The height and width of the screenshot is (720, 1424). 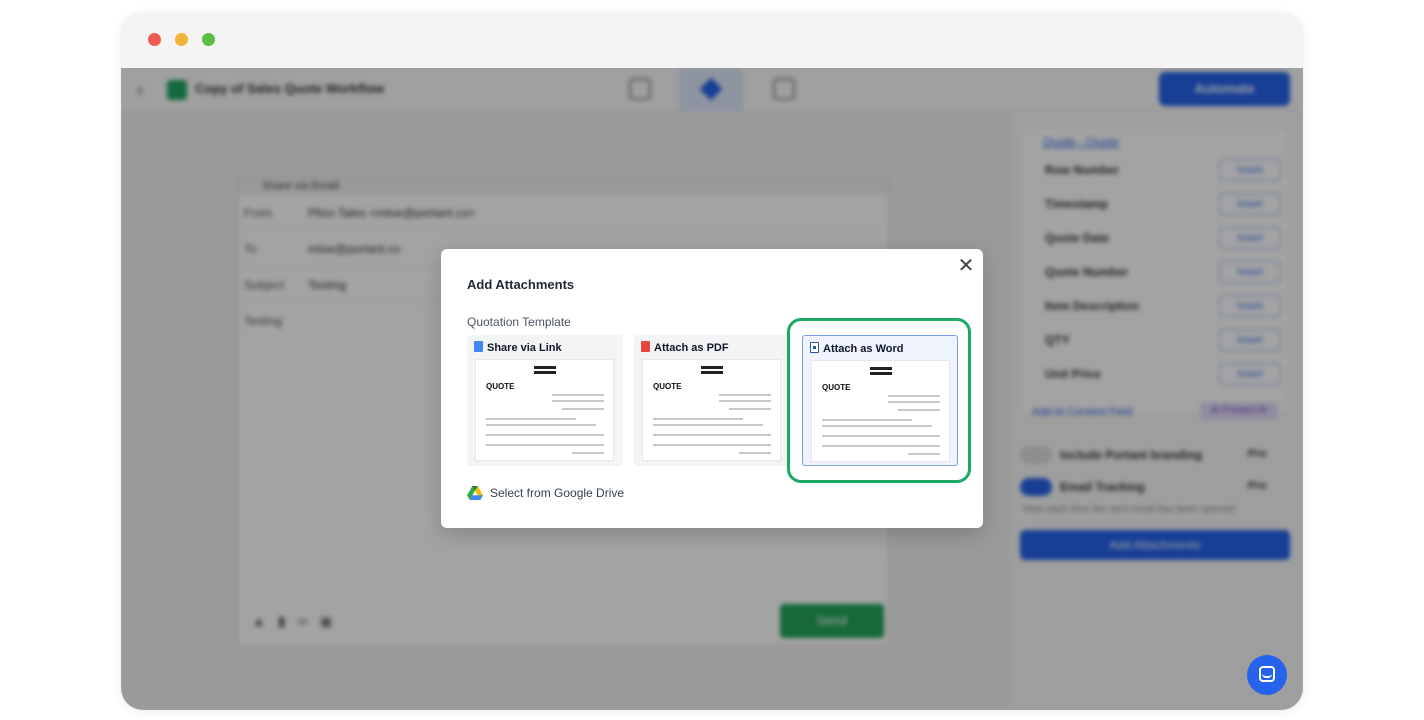 I want to click on selection-highlight-ring, so click(x=879, y=400).